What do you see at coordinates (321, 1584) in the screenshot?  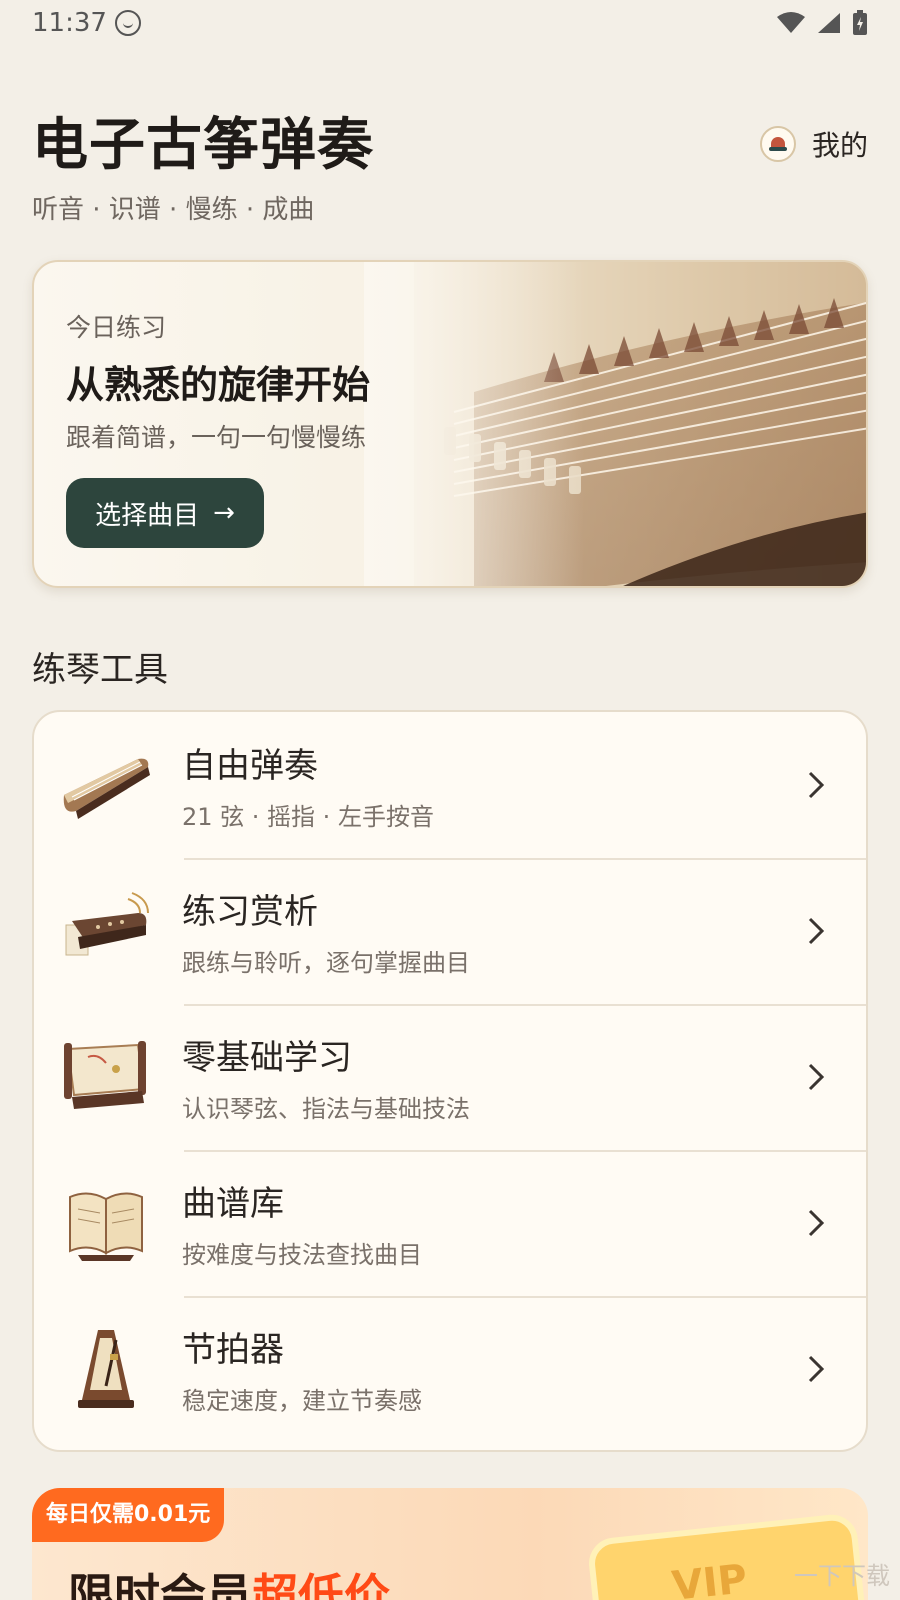 I see `promo-headline-b: 超低价` at bounding box center [321, 1584].